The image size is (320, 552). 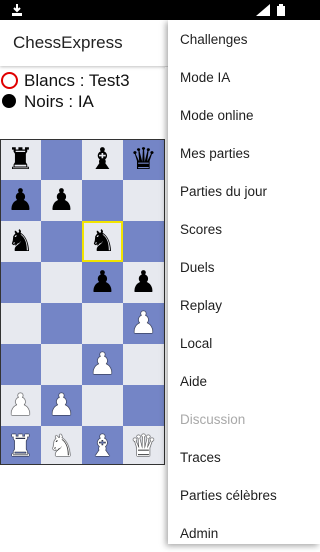 I want to click on battery-icon, so click(x=281, y=10).